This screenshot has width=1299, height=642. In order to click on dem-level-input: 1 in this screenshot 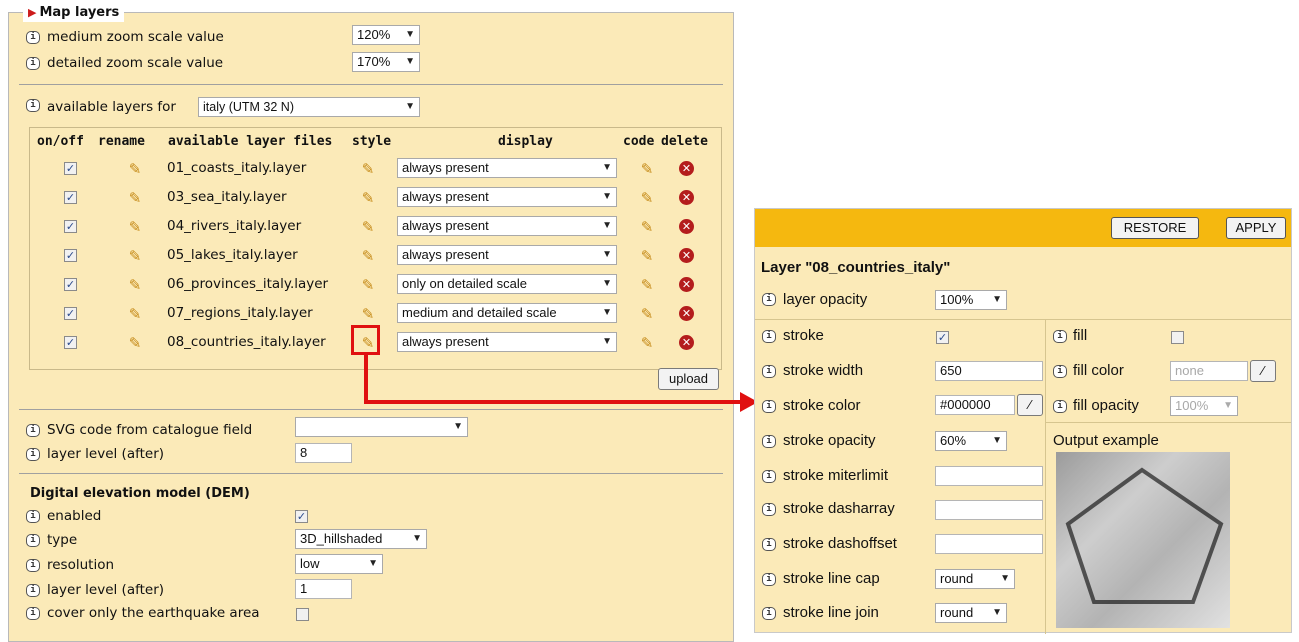, I will do `click(323, 589)`.